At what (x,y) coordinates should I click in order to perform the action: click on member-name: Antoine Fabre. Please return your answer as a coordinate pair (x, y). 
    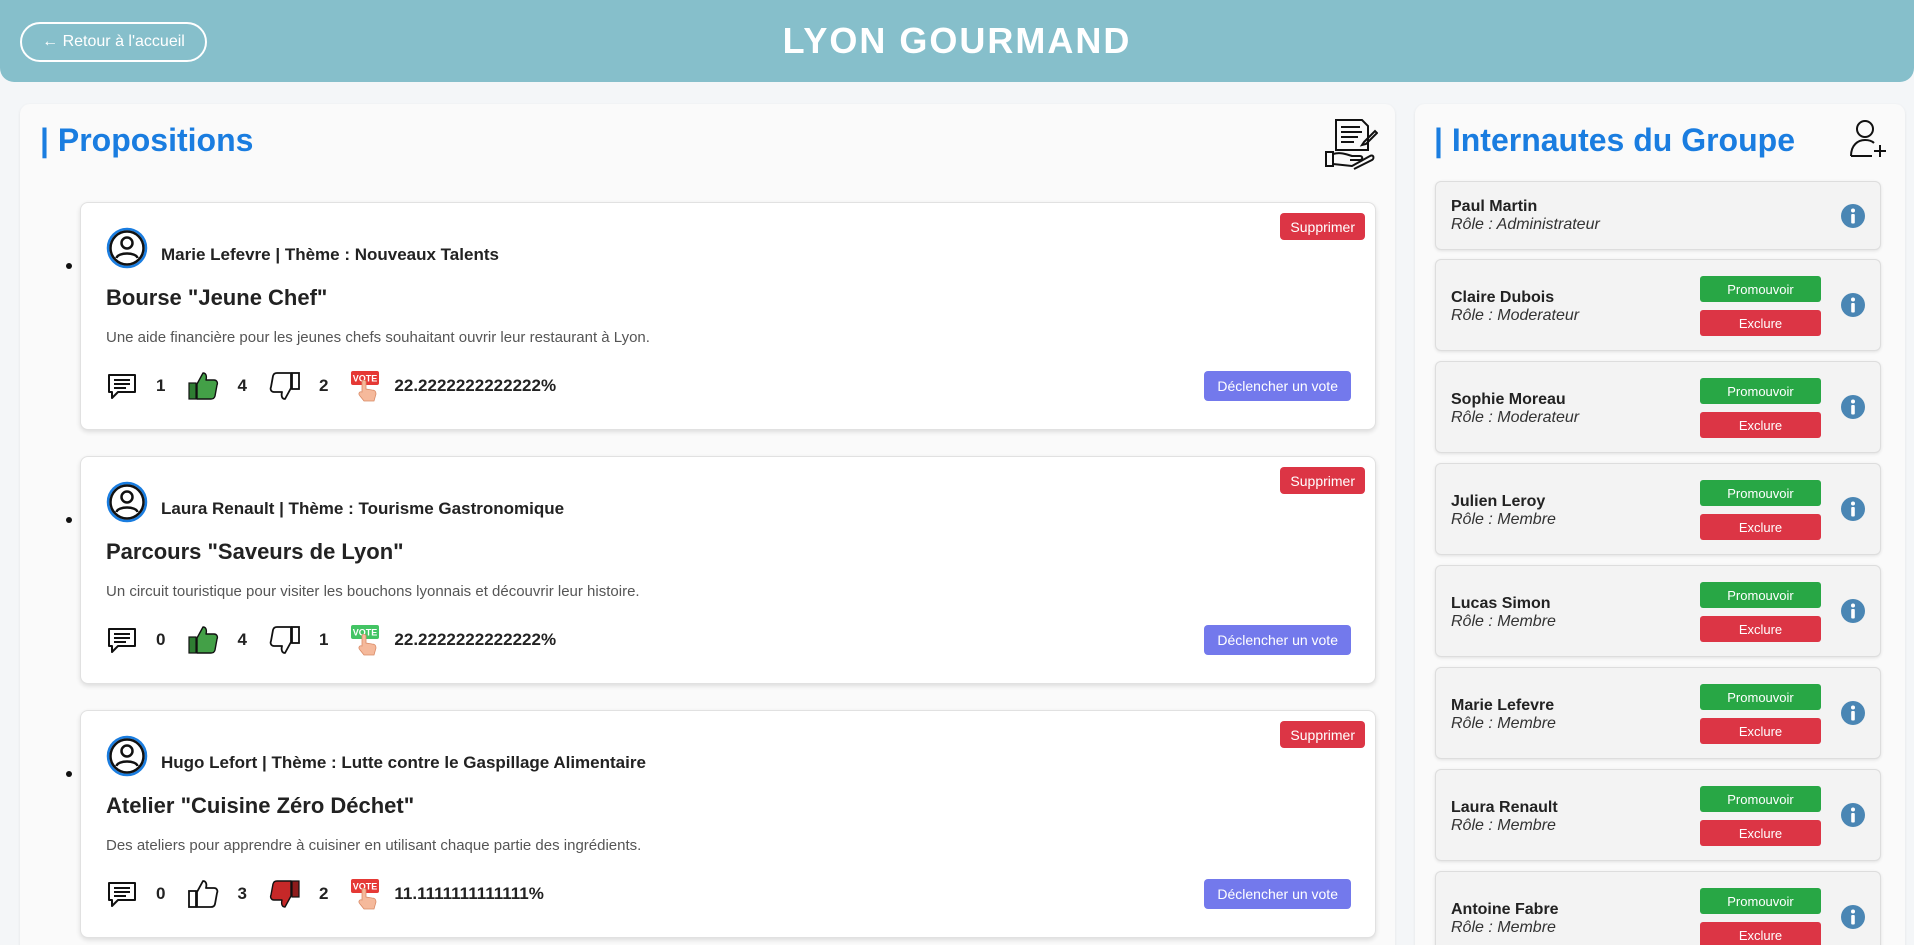
    Looking at the image, I should click on (1505, 909).